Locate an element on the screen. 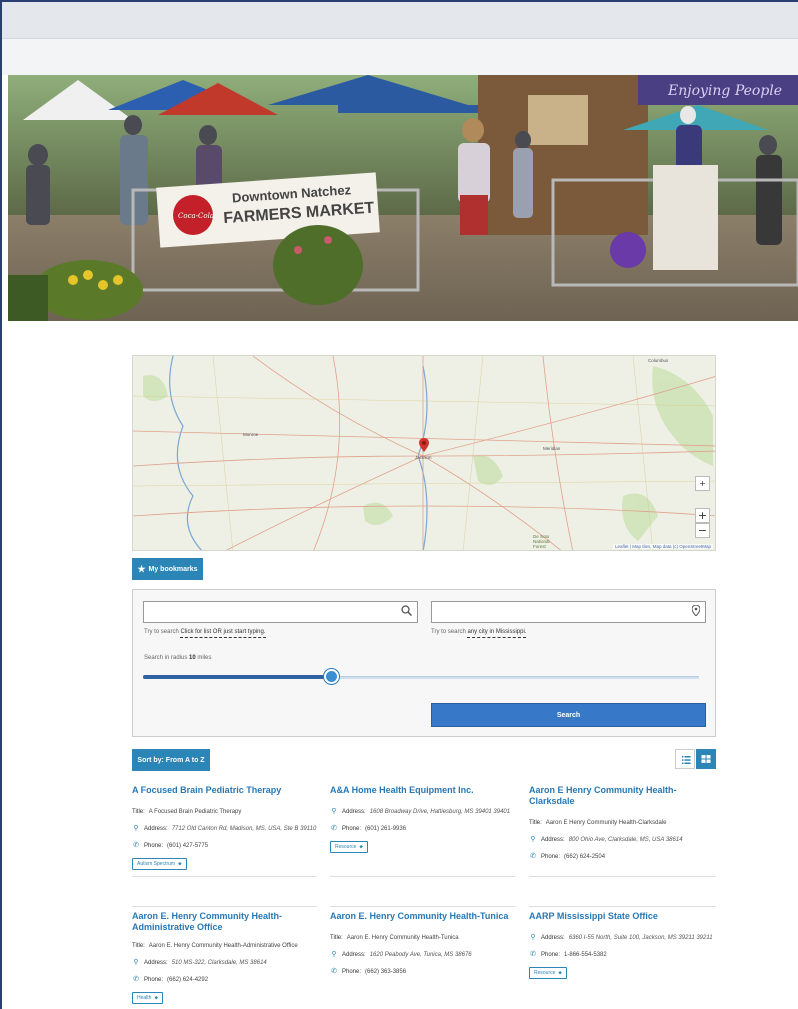  listing-title: Aaron E. Henry Community Health-Tunica is located at coordinates (424, 916).